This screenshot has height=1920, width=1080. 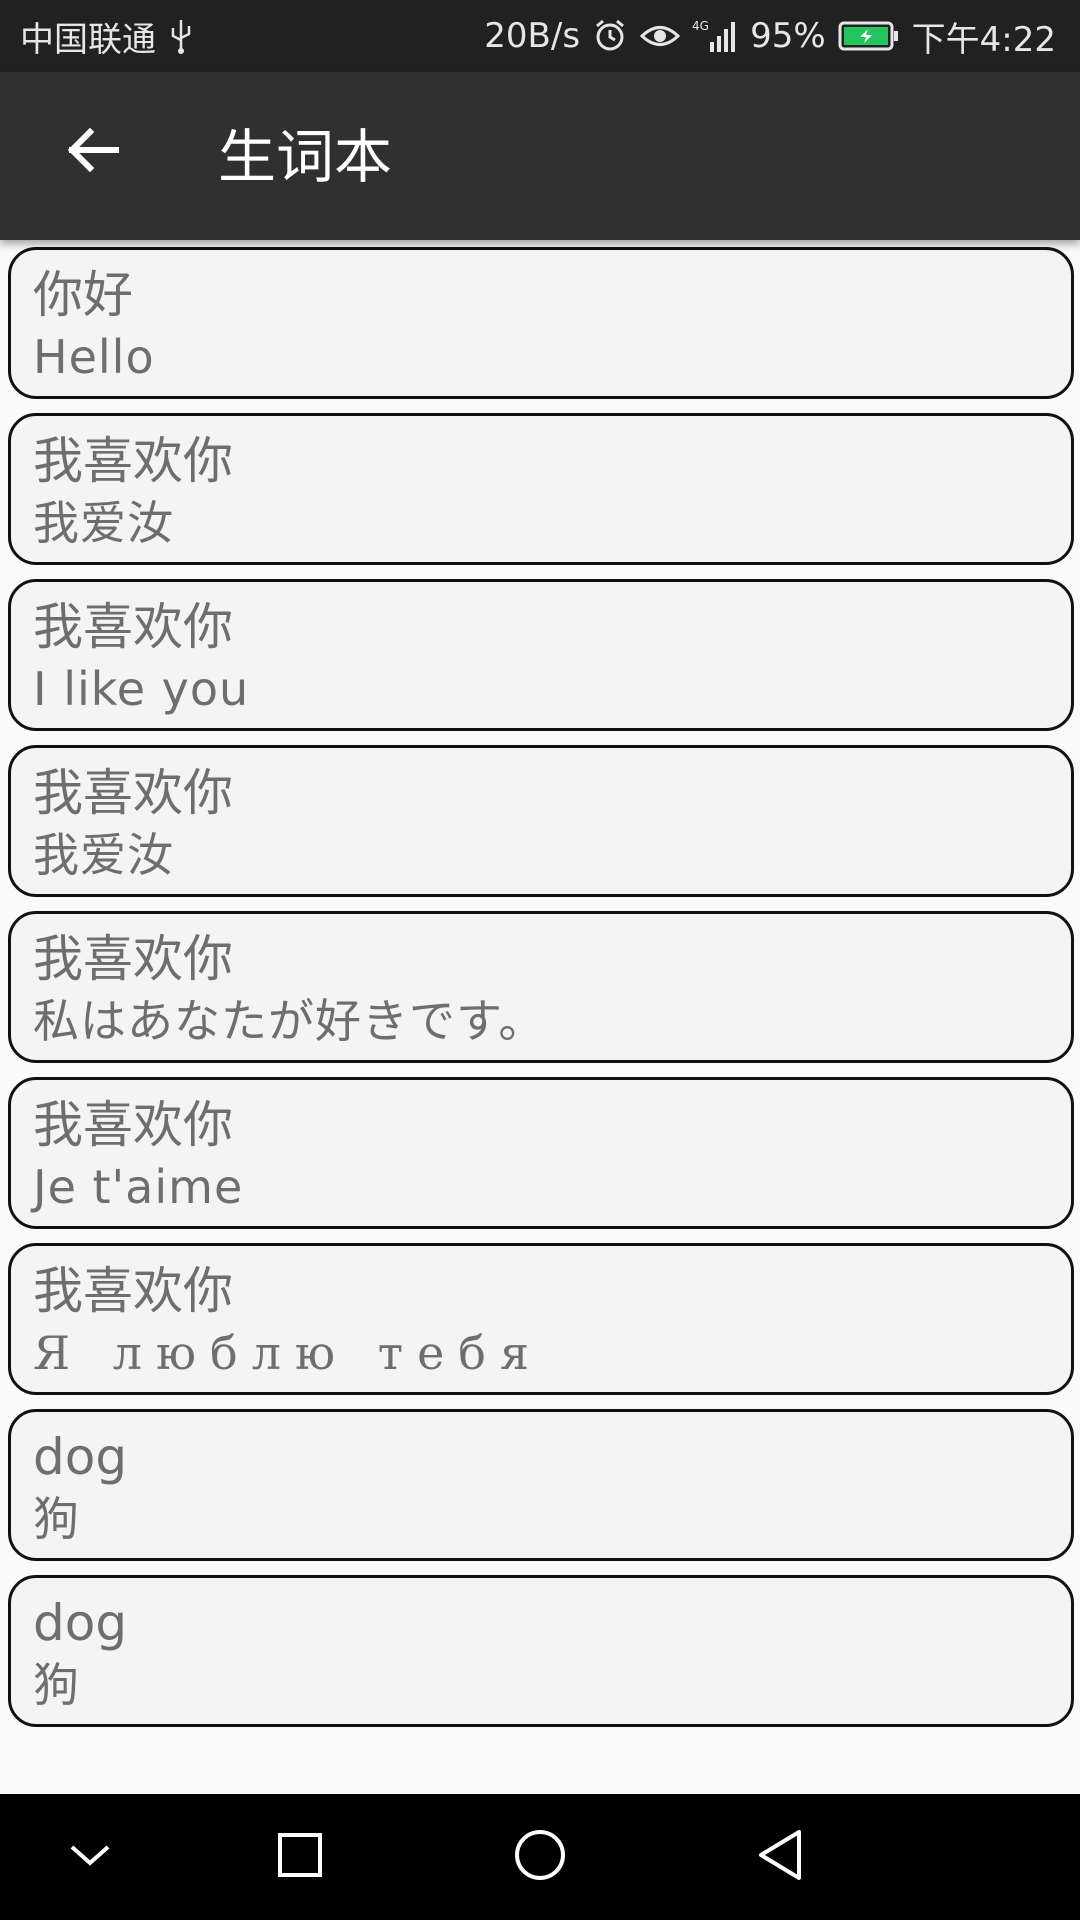 I want to click on back-button, so click(x=93, y=152).